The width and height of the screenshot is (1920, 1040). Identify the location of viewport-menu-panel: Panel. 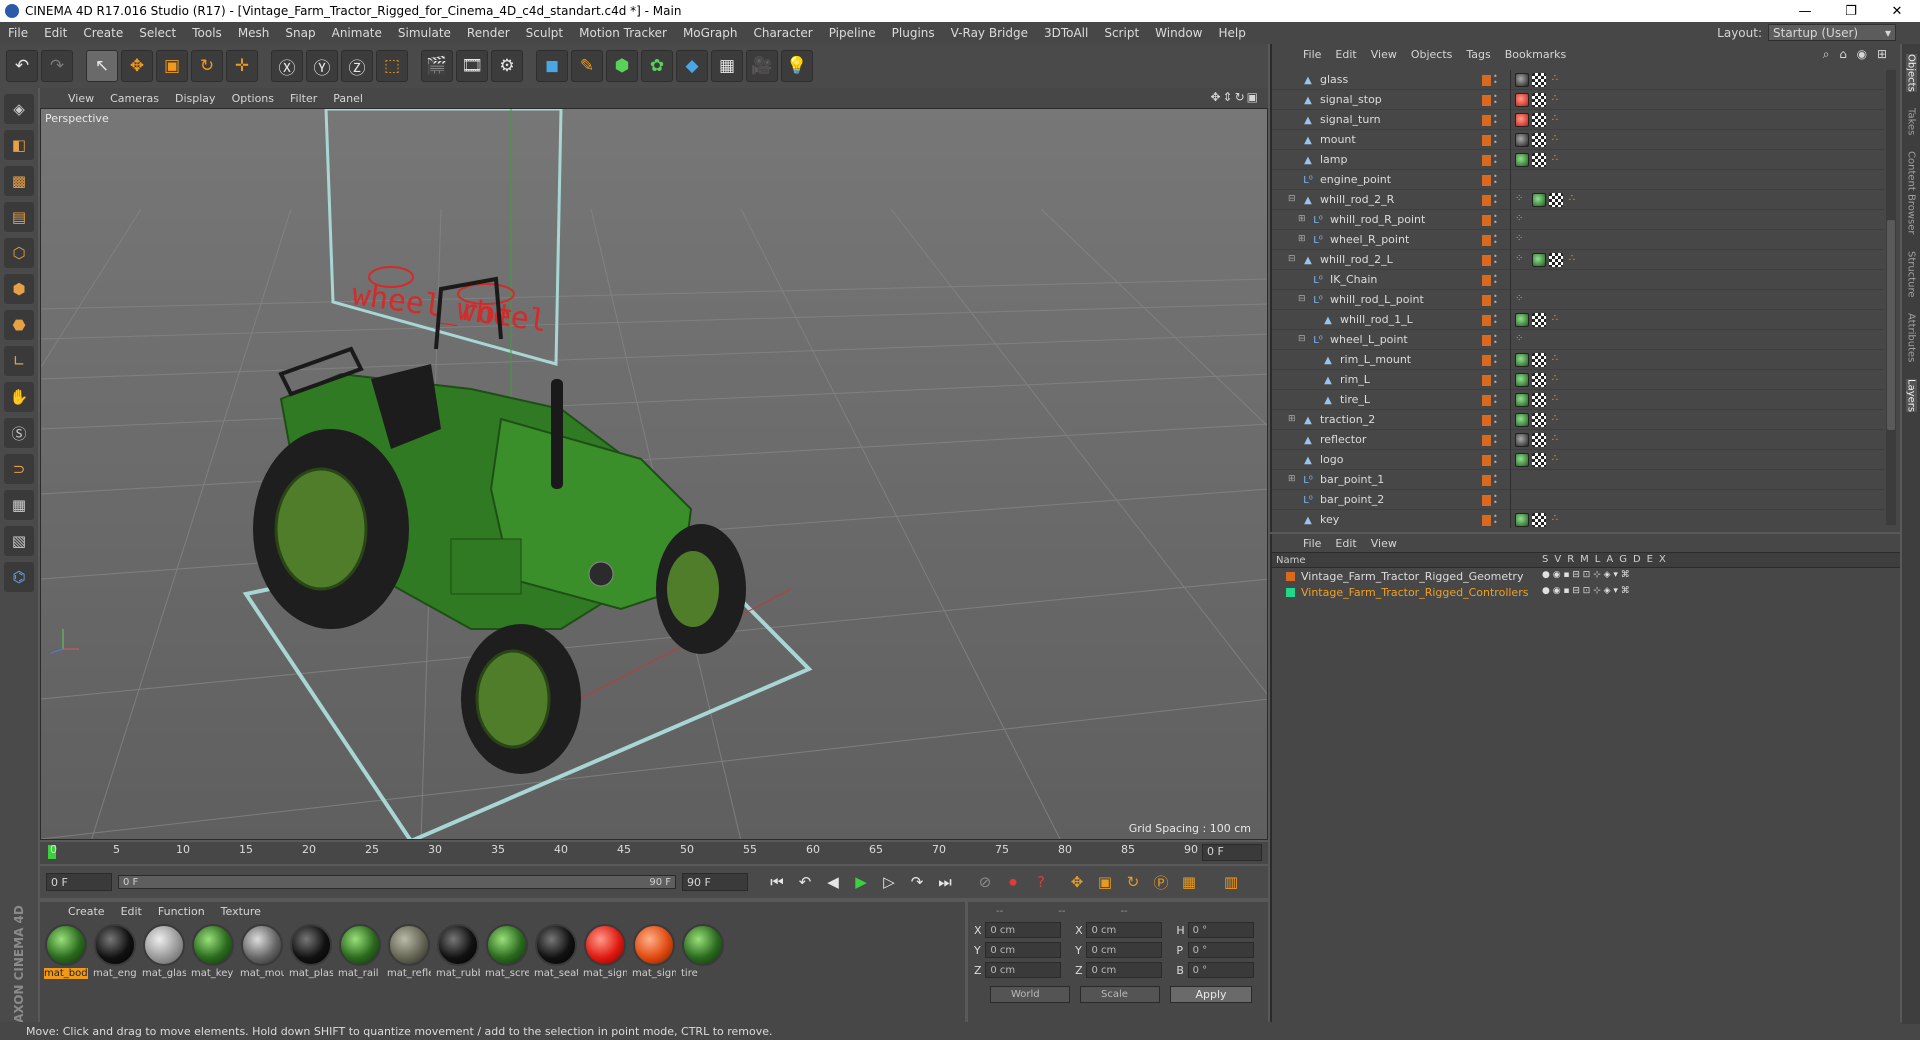
(348, 98).